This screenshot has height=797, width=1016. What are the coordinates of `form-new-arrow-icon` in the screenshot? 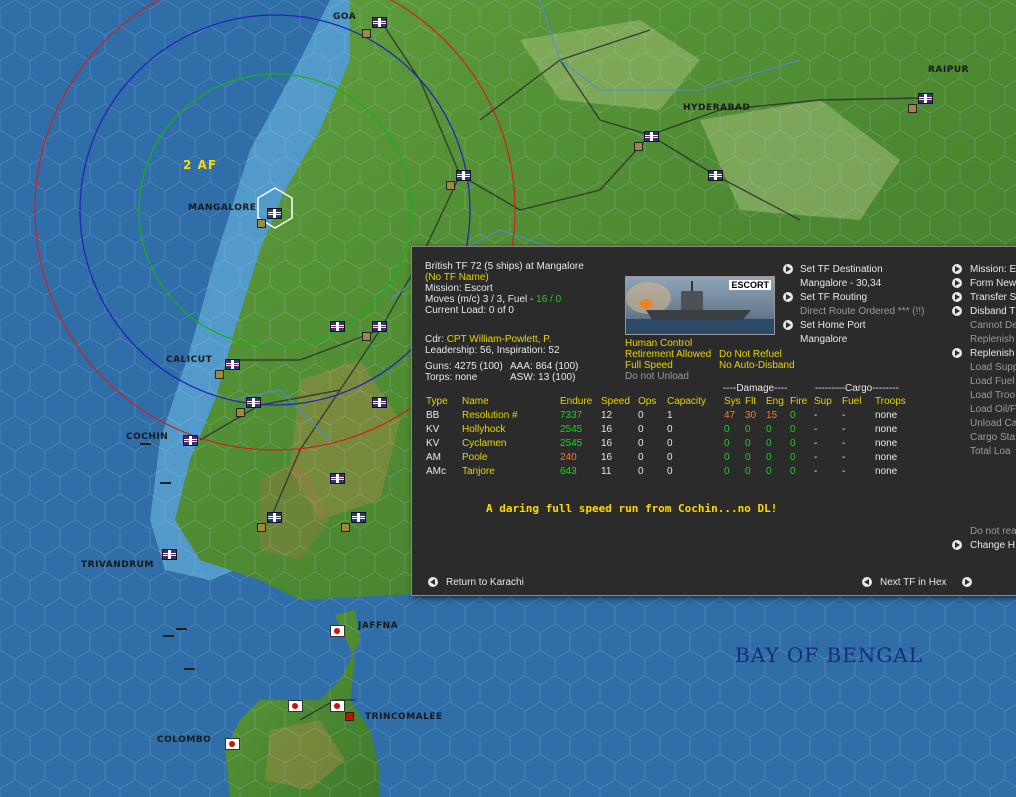 It's located at (957, 283).